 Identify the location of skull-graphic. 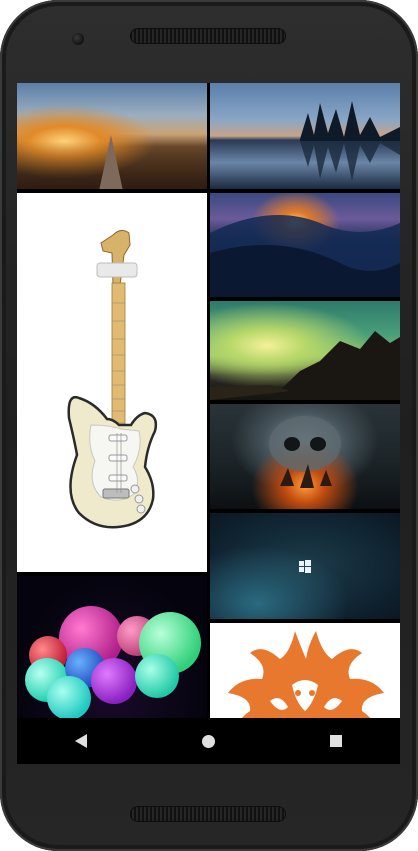
(305, 452).